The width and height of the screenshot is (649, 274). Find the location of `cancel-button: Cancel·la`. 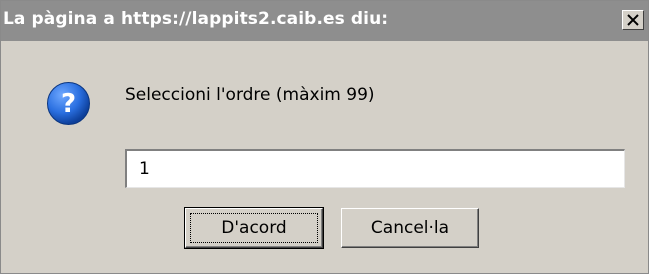

cancel-button: Cancel·la is located at coordinates (410, 228).